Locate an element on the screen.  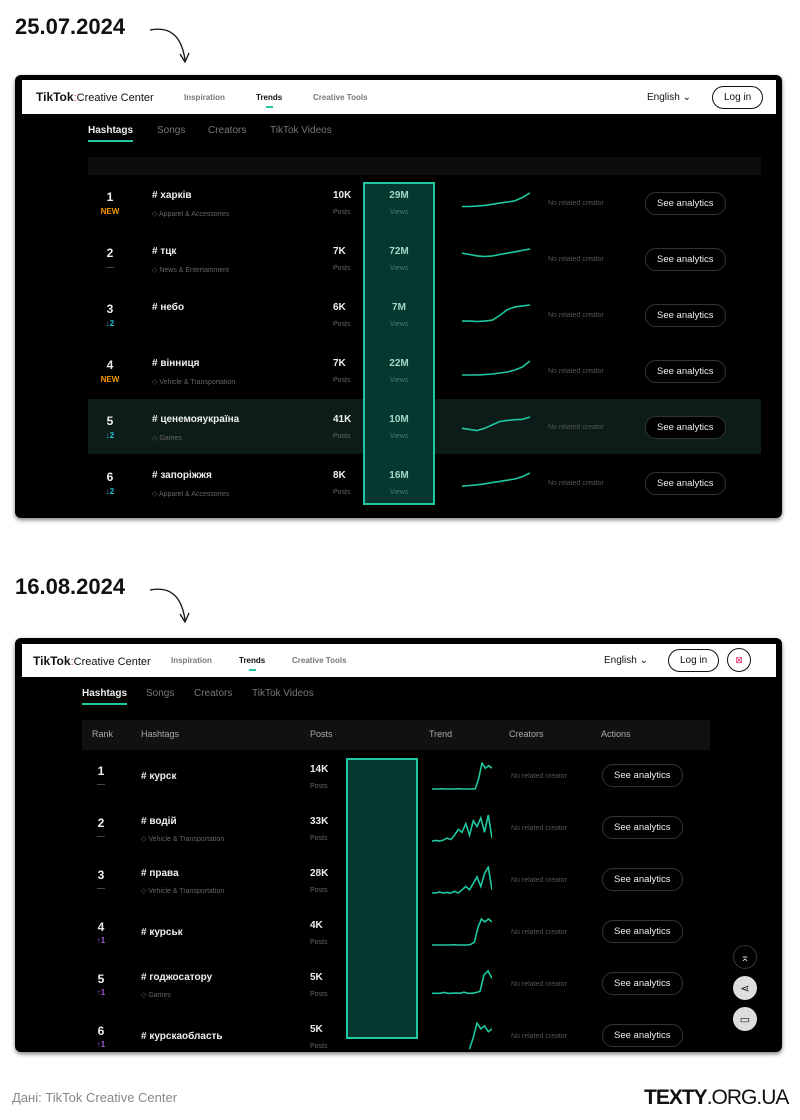
avatar: ⊠ is located at coordinates (739, 660).